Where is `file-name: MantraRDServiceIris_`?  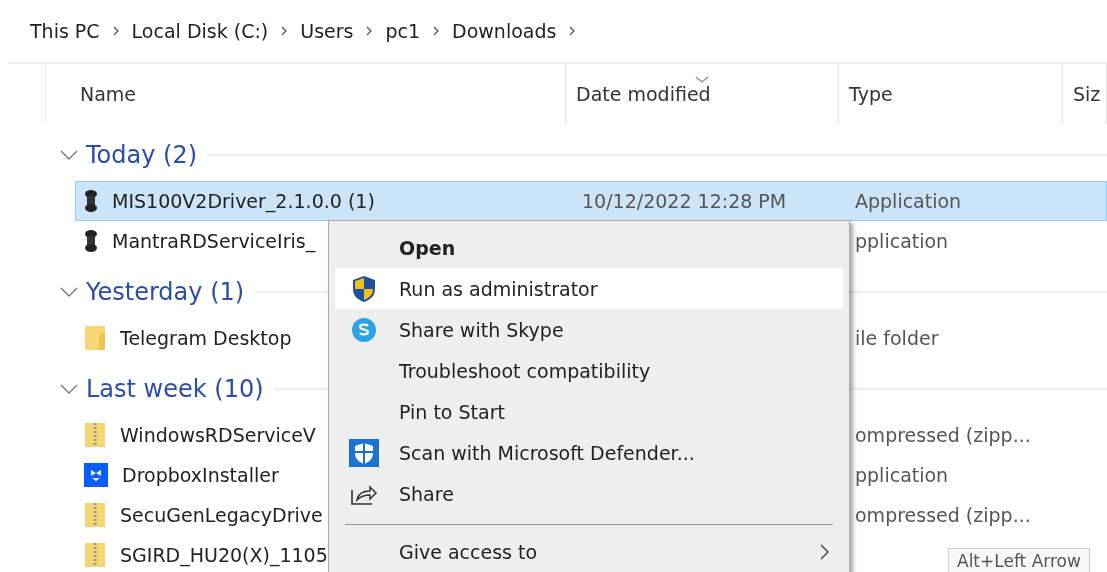
file-name: MantraRDServiceIris_ is located at coordinates (214, 241).